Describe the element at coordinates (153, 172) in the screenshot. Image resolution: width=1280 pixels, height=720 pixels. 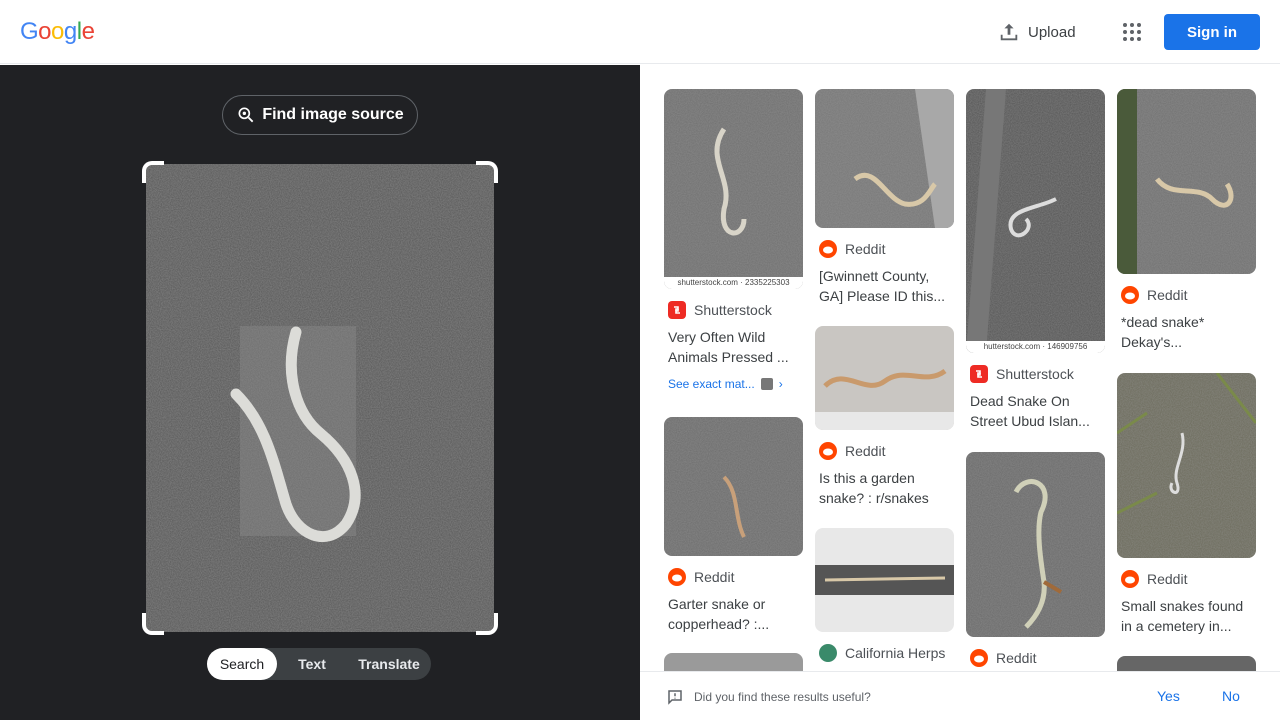
I see `crop-handle-top-left` at that location.